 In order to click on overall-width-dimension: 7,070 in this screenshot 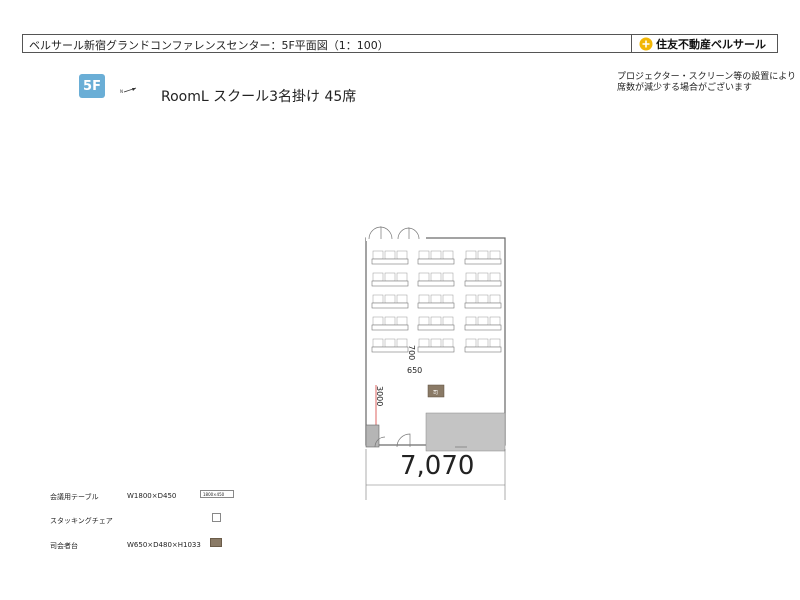, I will do `click(437, 466)`.